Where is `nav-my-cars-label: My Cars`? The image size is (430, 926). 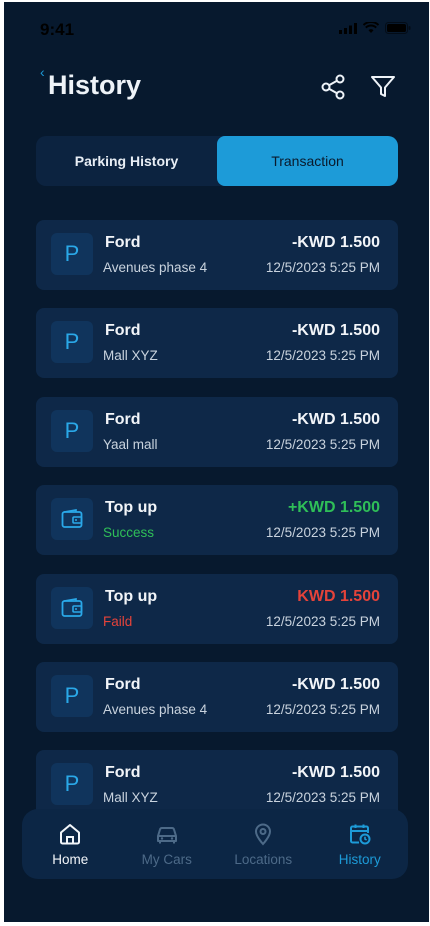
nav-my-cars-label: My Cars is located at coordinates (166, 859).